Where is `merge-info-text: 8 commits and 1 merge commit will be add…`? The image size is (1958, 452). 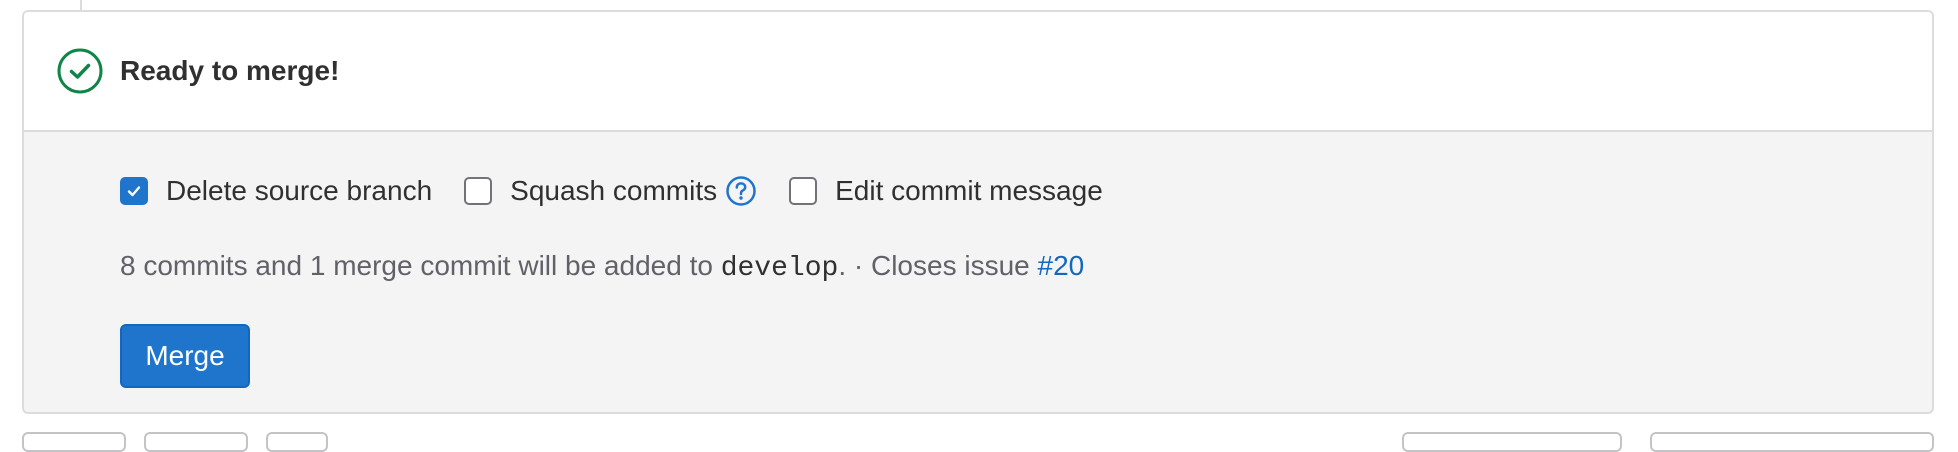 merge-info-text: 8 commits and 1 merge commit will be add… is located at coordinates (602, 267).